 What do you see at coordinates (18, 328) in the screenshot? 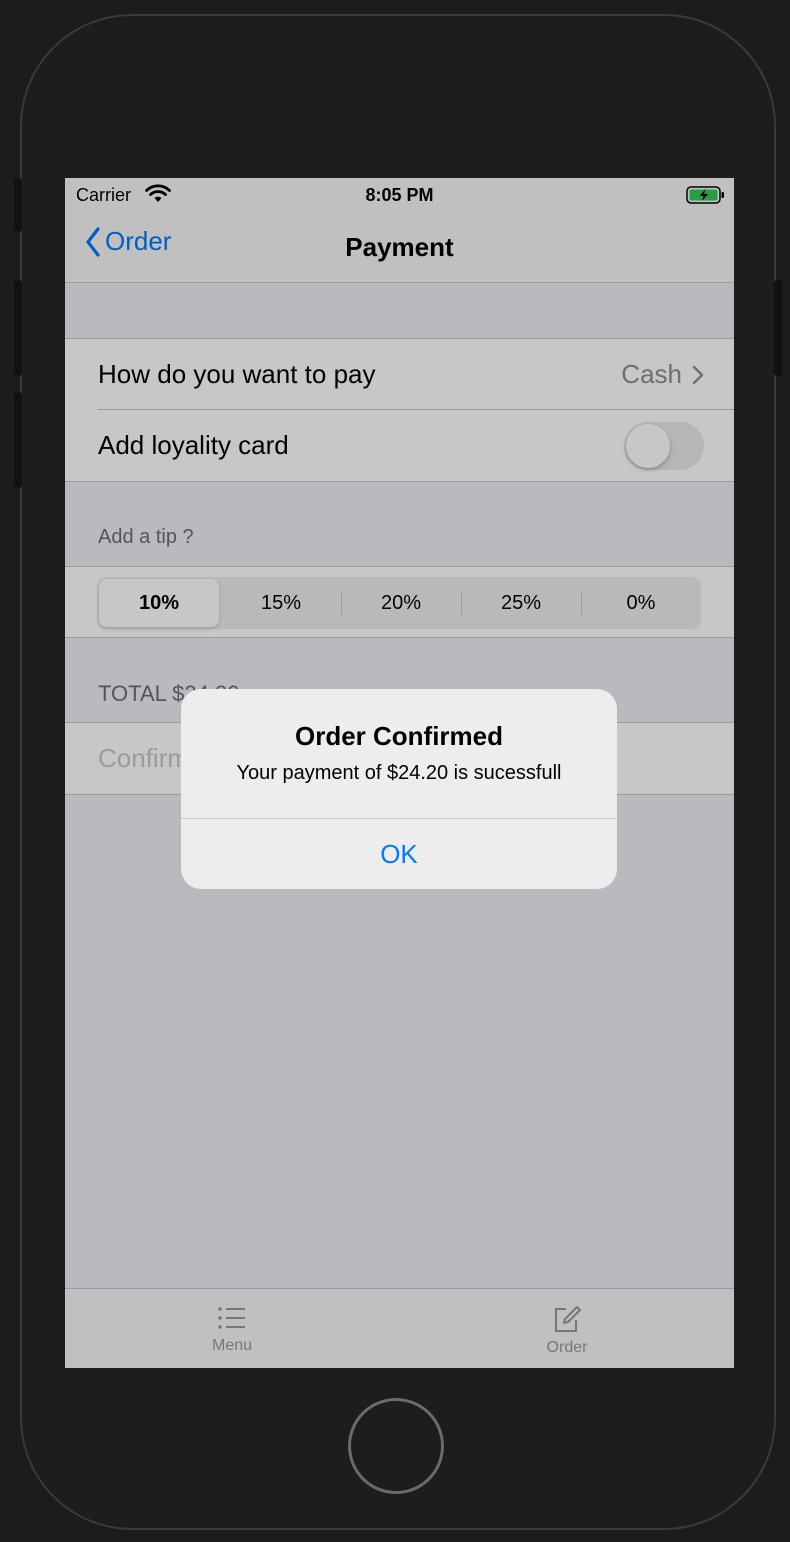
I see `volume-up-button` at bounding box center [18, 328].